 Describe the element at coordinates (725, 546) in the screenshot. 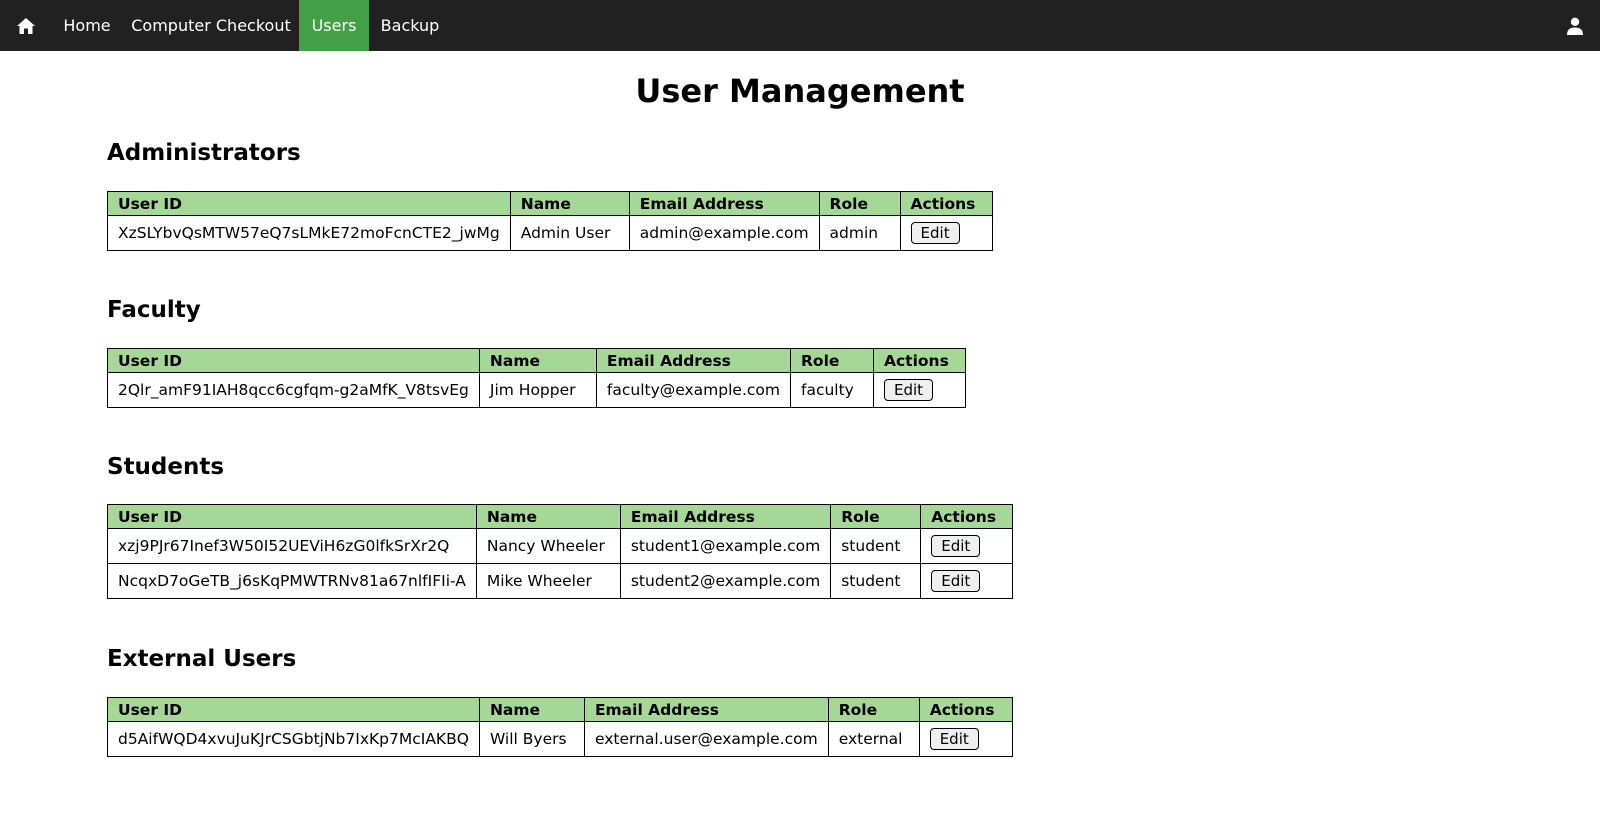

I see `email-cell: student1@example.com` at that location.